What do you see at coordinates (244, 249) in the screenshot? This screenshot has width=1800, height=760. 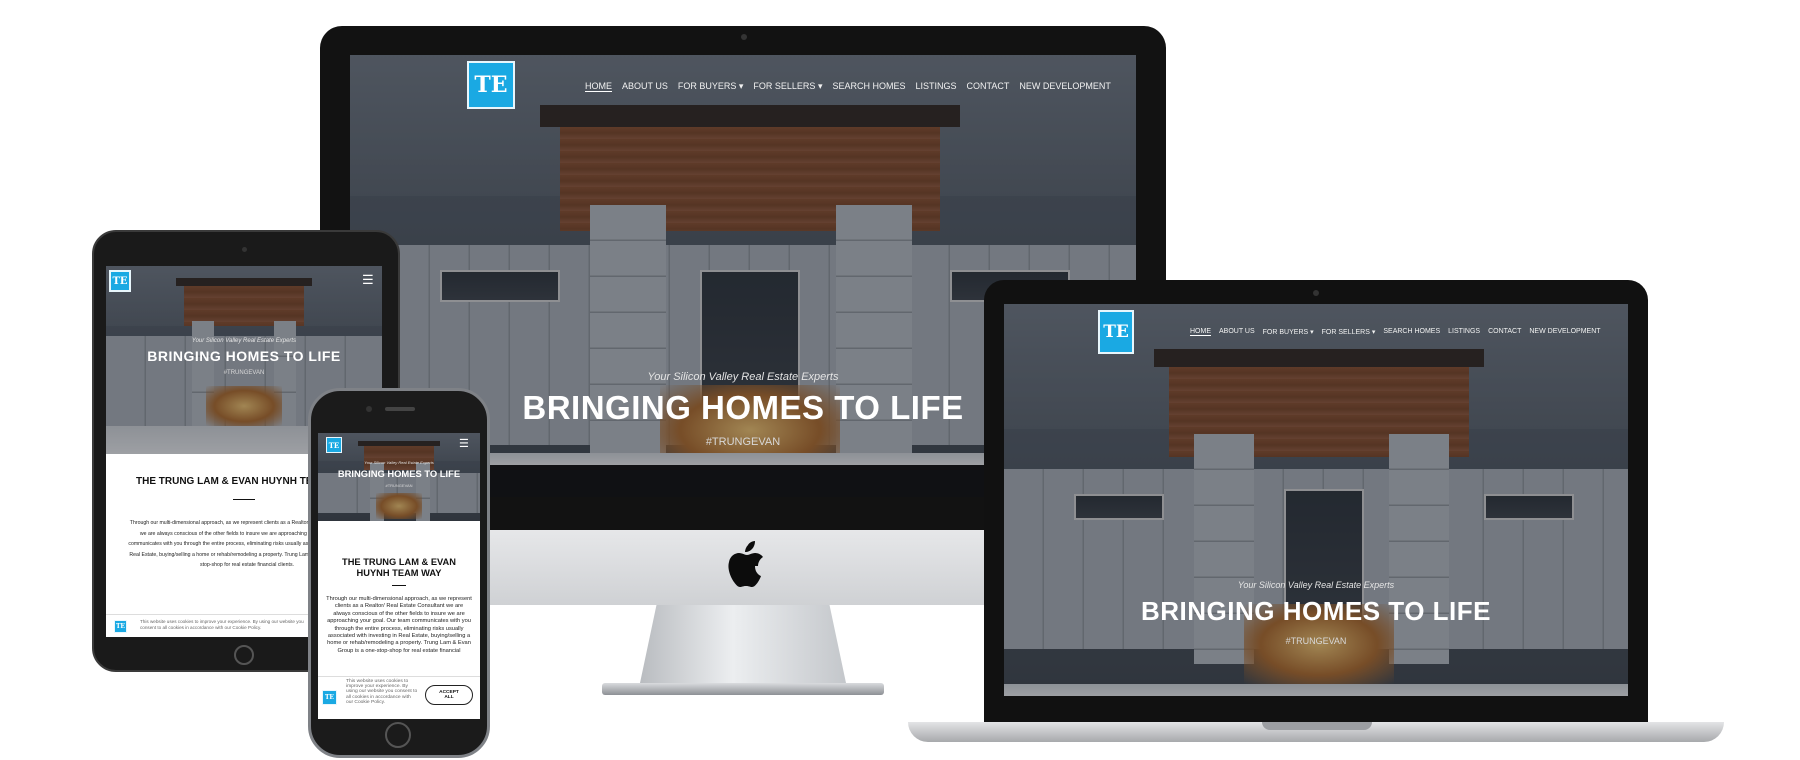 I see `tablet-camera` at bounding box center [244, 249].